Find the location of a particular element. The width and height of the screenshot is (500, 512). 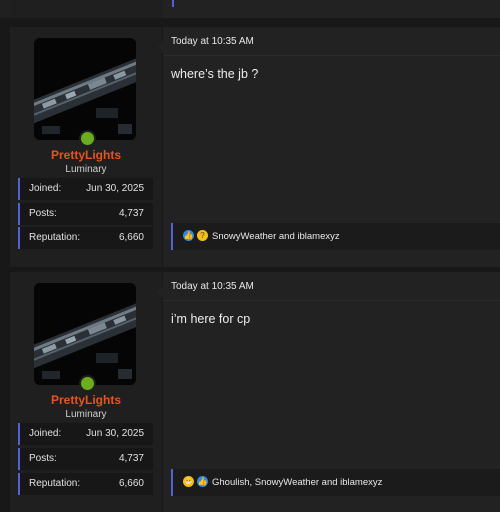

previous-user-card is located at coordinates (86, 9).